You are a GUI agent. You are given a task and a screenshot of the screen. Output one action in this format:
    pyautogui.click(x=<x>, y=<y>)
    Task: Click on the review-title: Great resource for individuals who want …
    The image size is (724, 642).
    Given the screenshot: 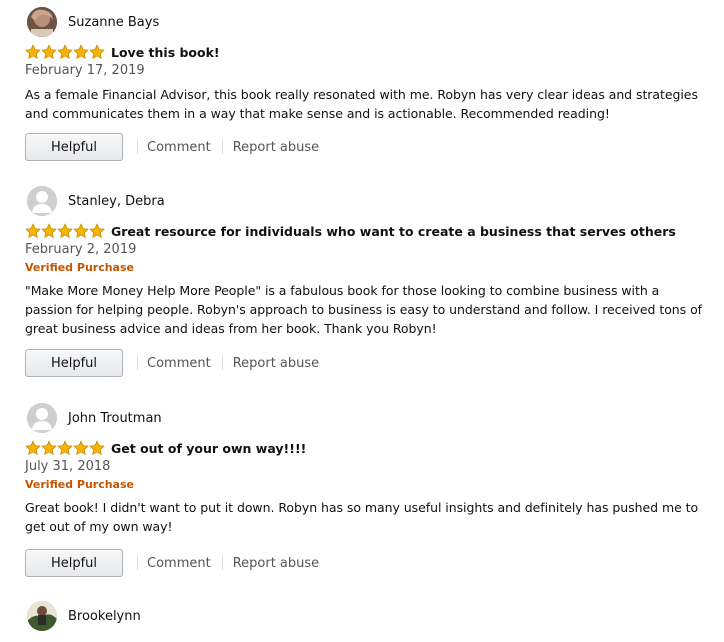 What is the action you would take?
    pyautogui.click(x=393, y=231)
    